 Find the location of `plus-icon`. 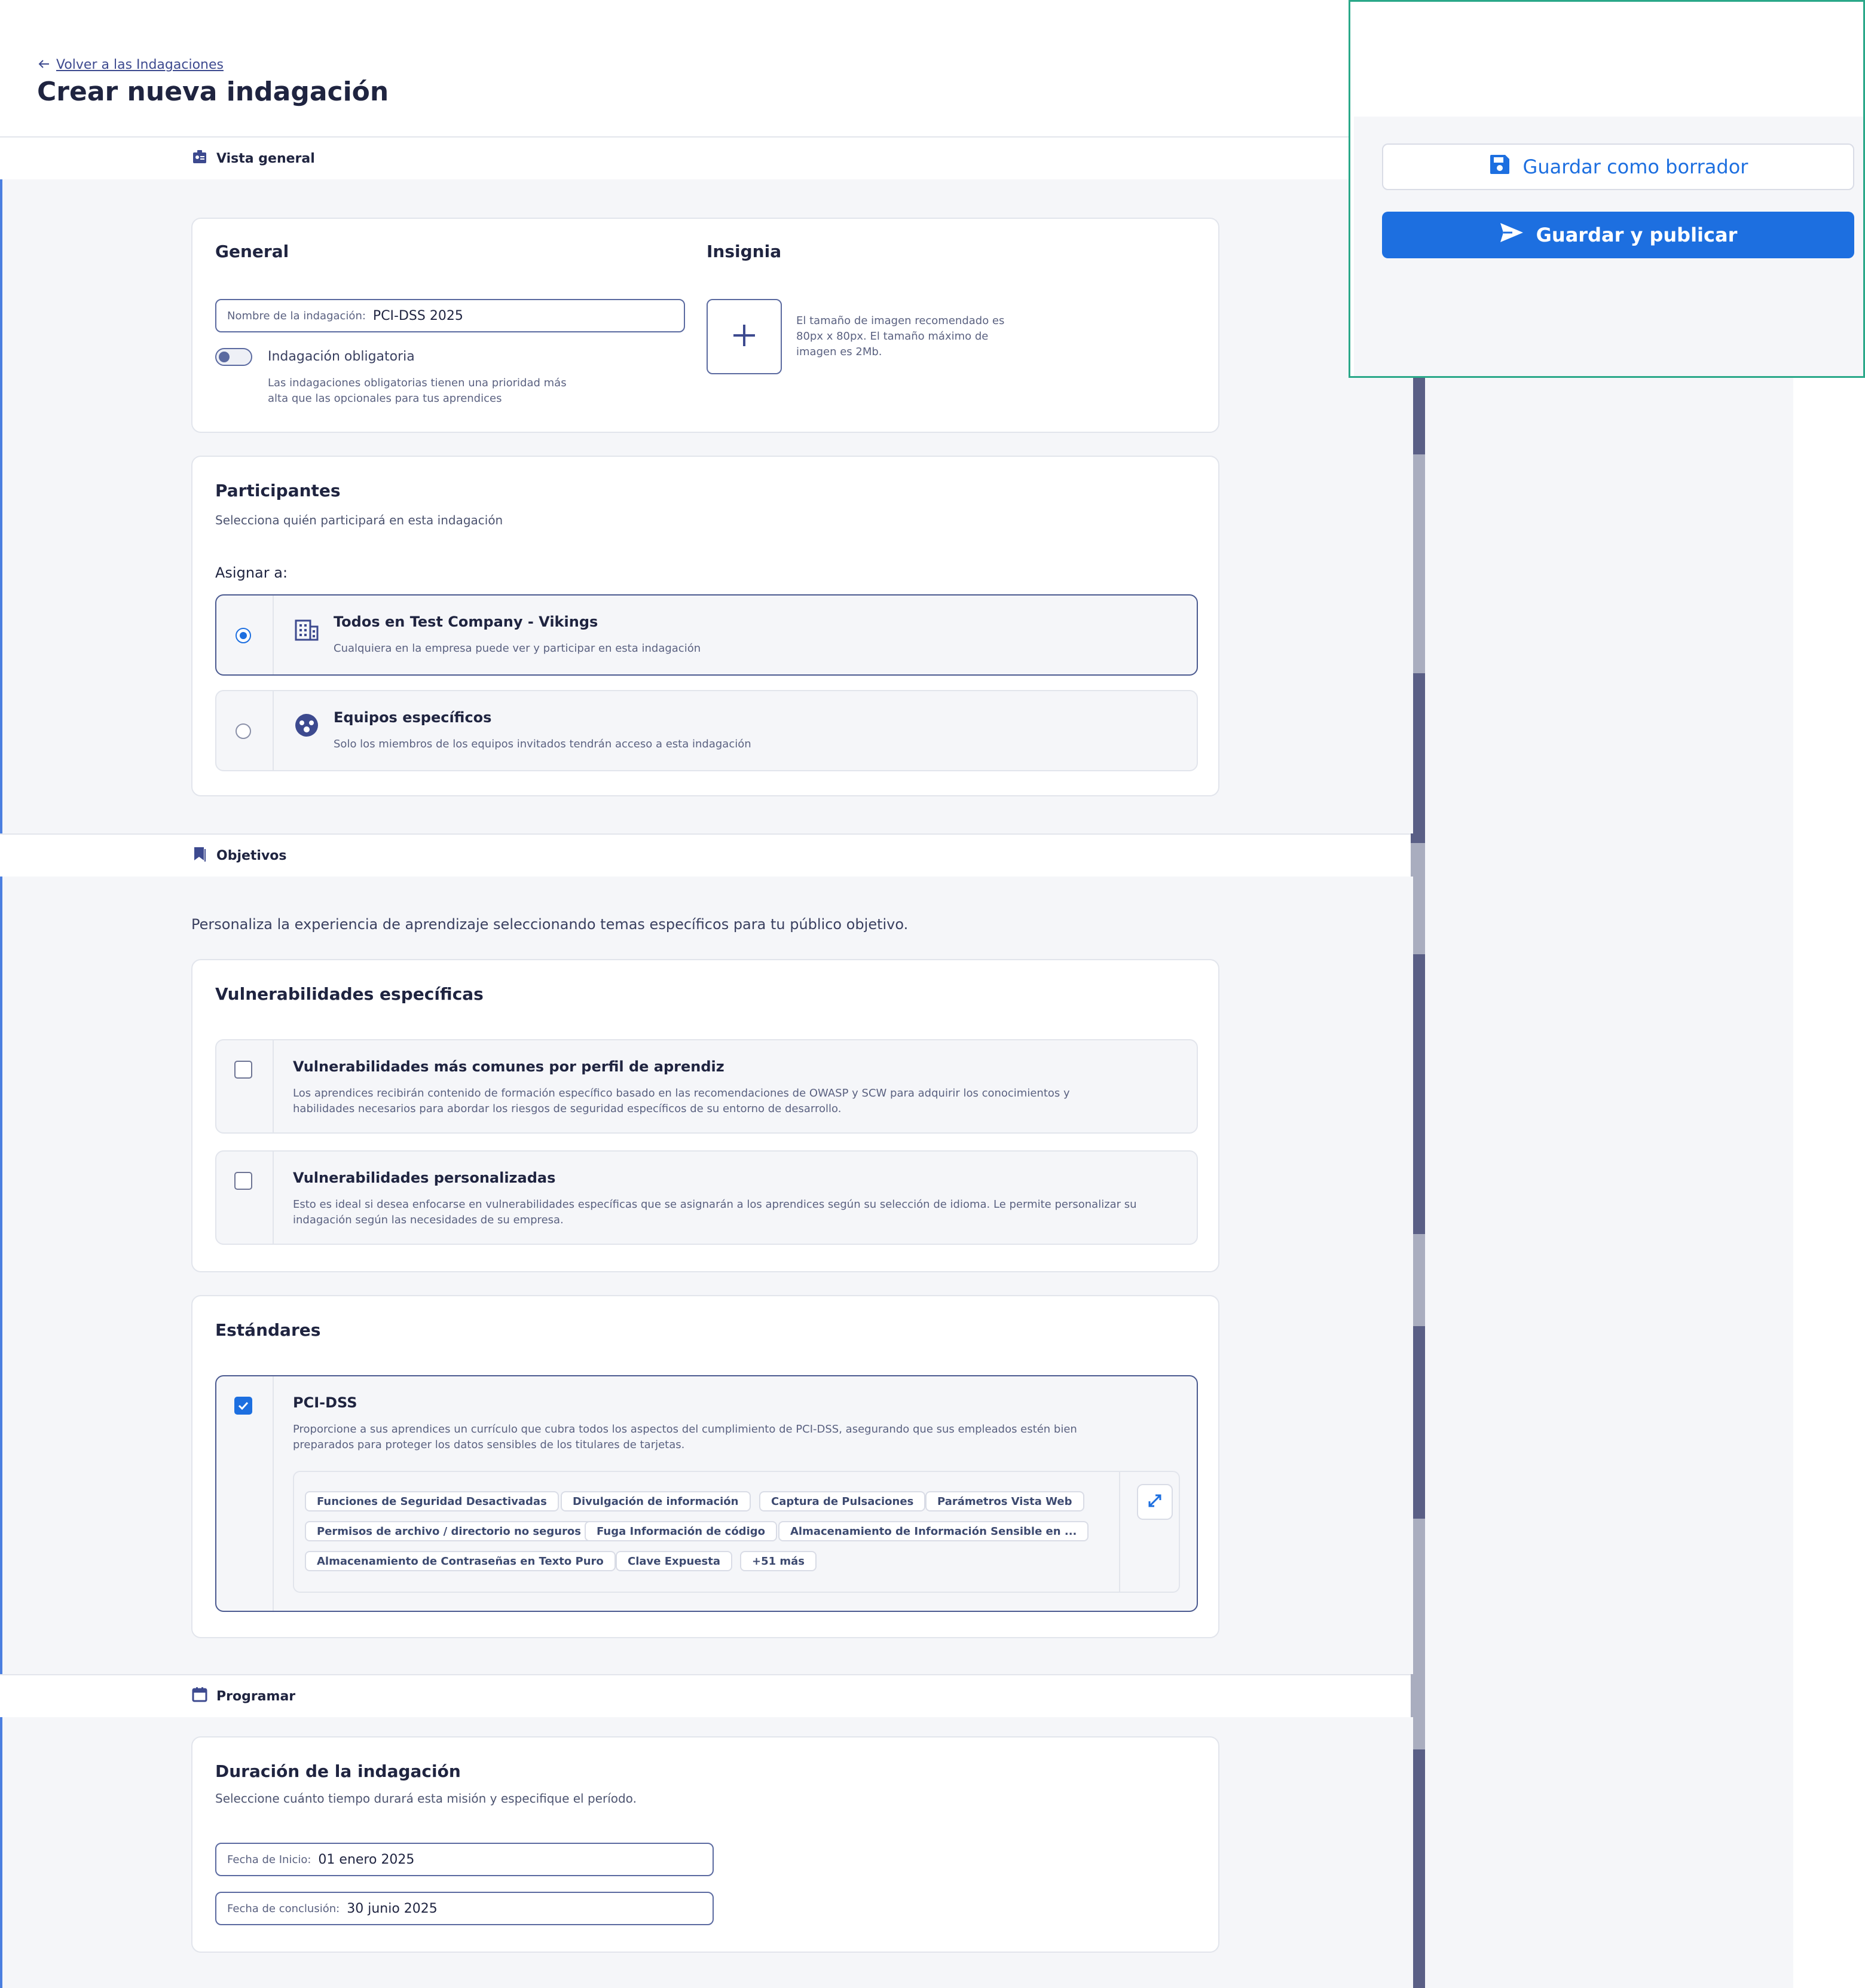

plus-icon is located at coordinates (744, 336).